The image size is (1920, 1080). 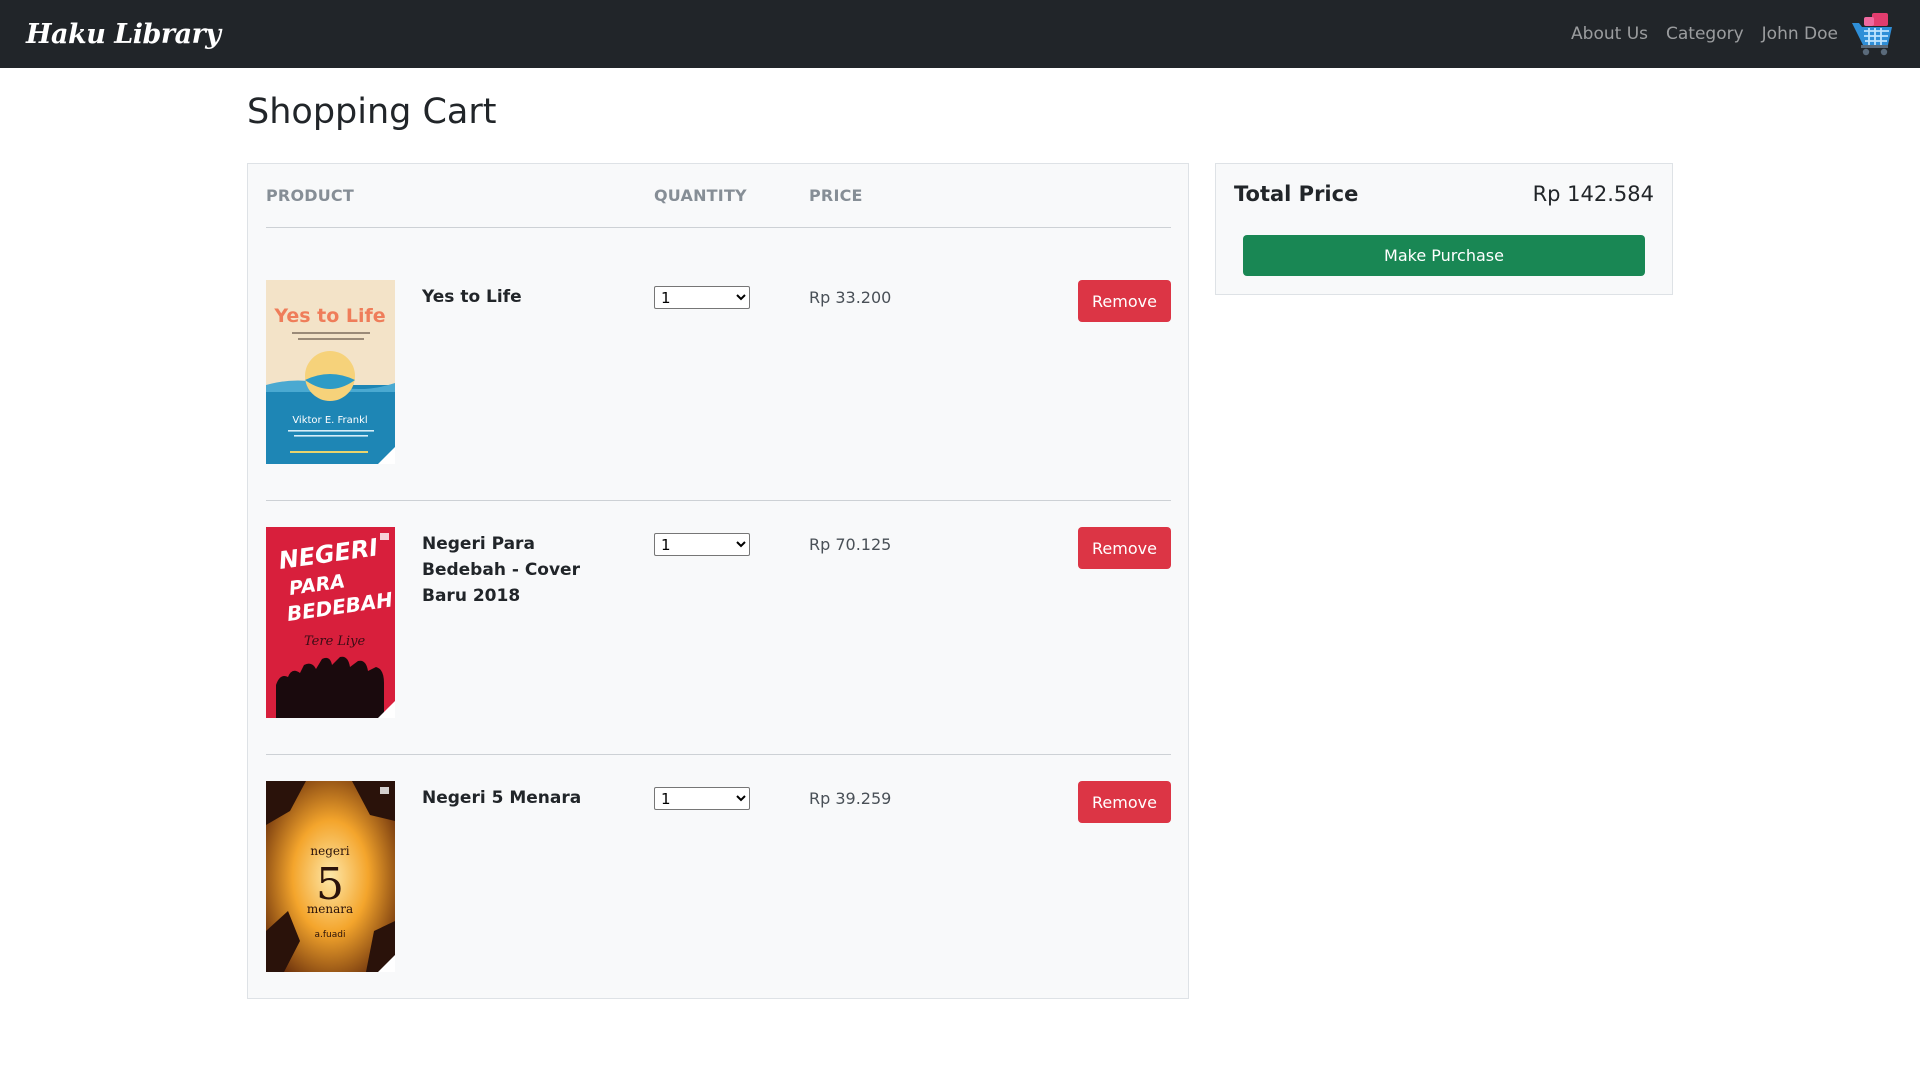 What do you see at coordinates (1296, 194) in the screenshot?
I see `total-price-label: Total Price` at bounding box center [1296, 194].